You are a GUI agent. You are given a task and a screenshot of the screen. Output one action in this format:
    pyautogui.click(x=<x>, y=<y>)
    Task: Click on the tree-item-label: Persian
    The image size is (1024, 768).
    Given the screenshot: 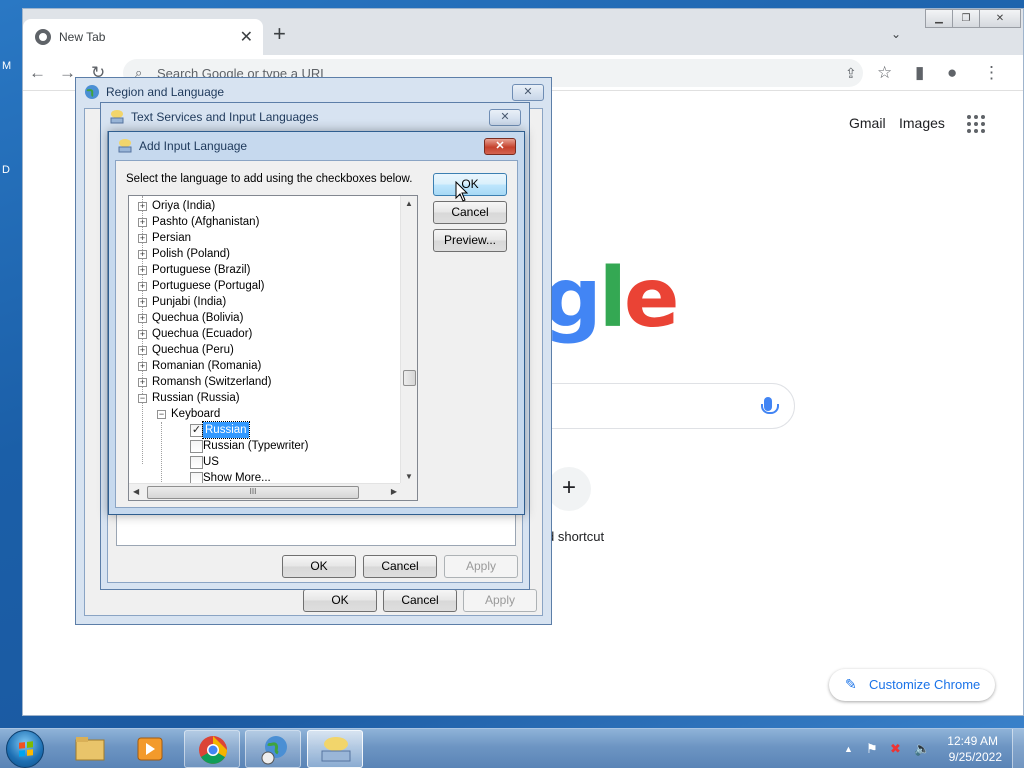 What is the action you would take?
    pyautogui.click(x=171, y=238)
    